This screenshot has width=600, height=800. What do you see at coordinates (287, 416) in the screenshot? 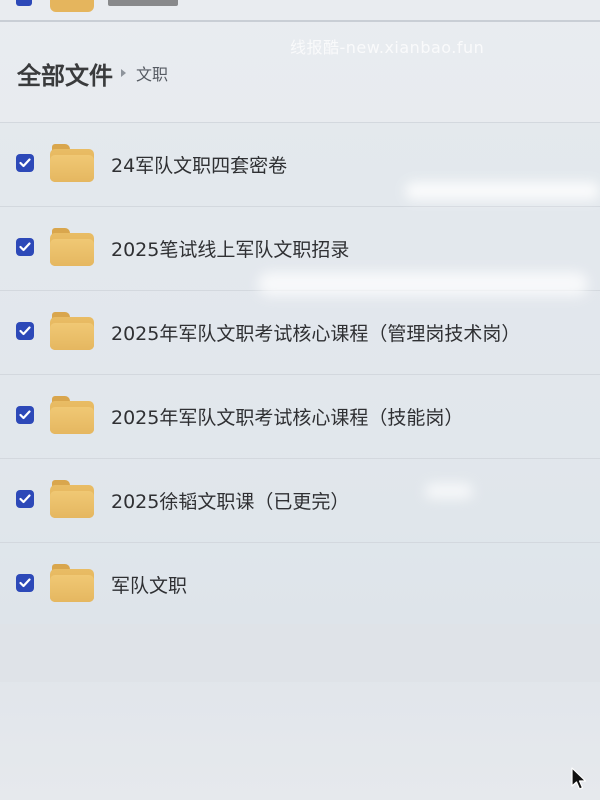
I see `file-name: 2025年军队文职考试核心课程（技能岗）` at bounding box center [287, 416].